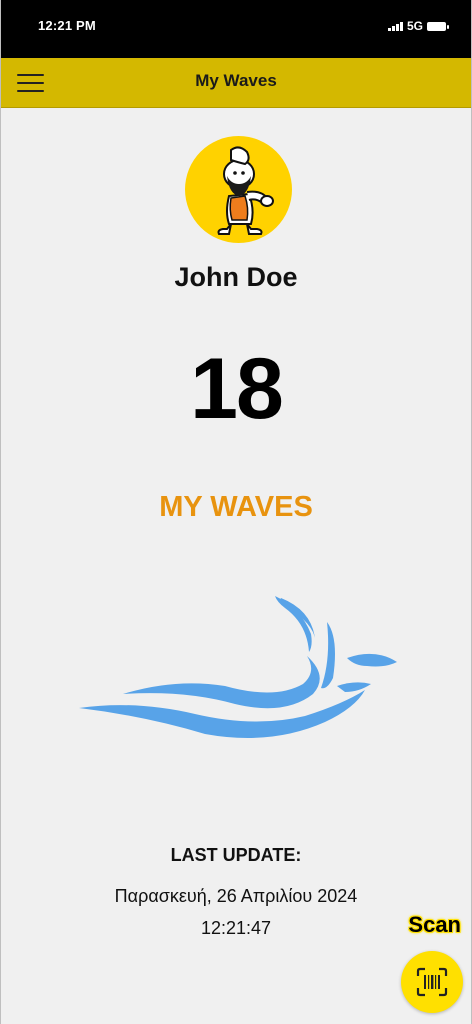  What do you see at coordinates (236, 29) in the screenshot?
I see `status-bar: 12:21 PM 5G` at bounding box center [236, 29].